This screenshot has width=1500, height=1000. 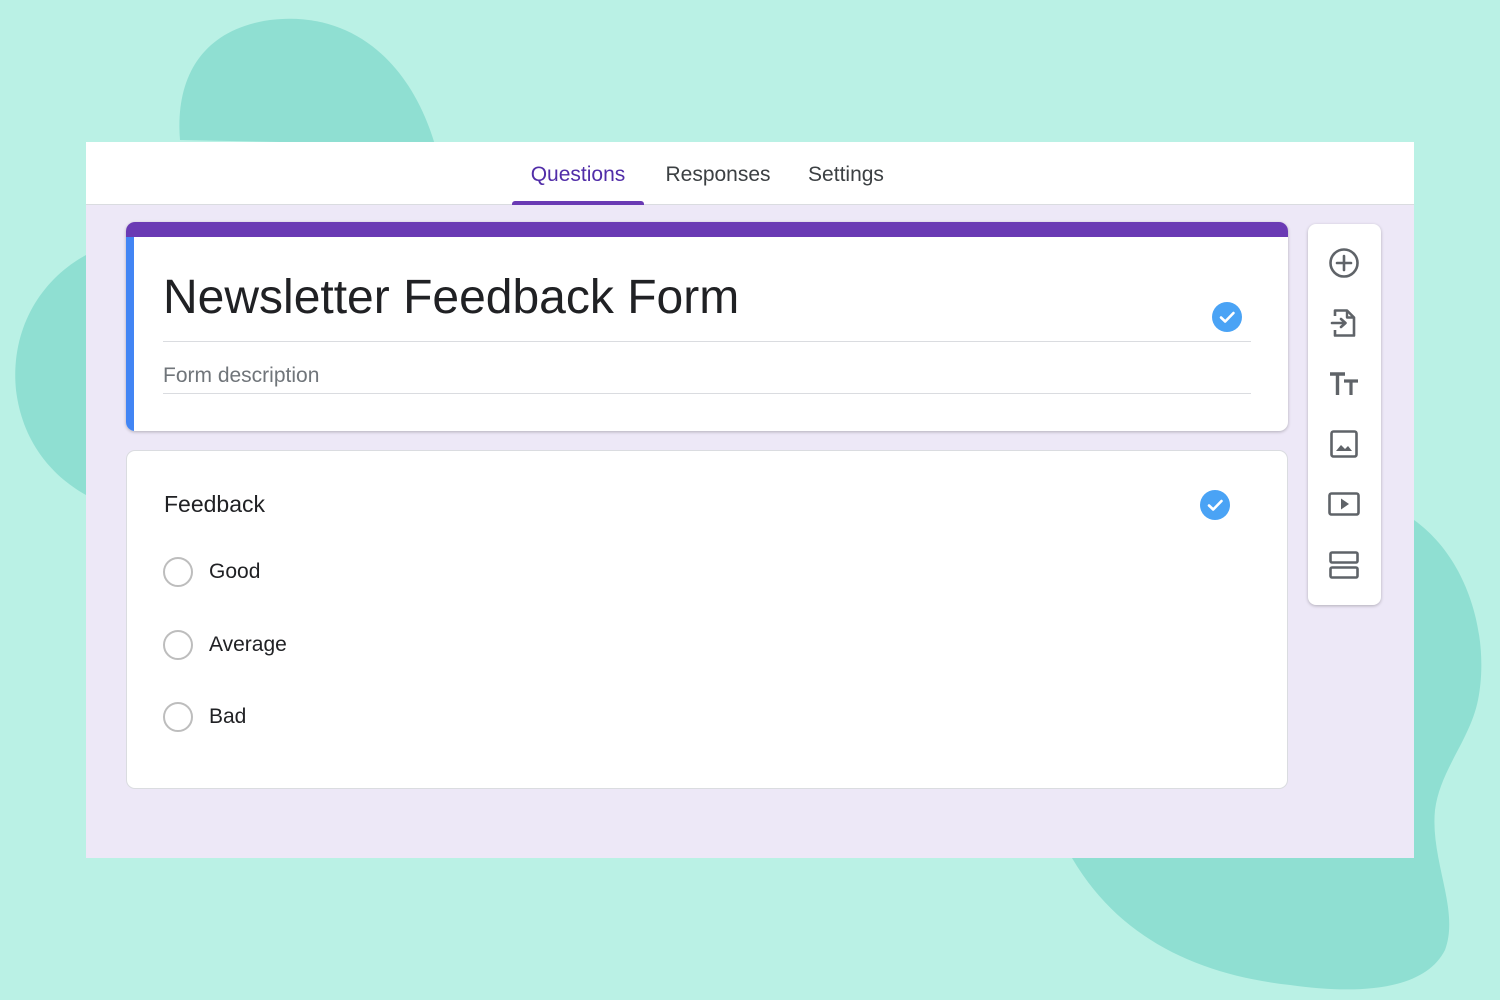 I want to click on option-label: Bad, so click(x=228, y=716).